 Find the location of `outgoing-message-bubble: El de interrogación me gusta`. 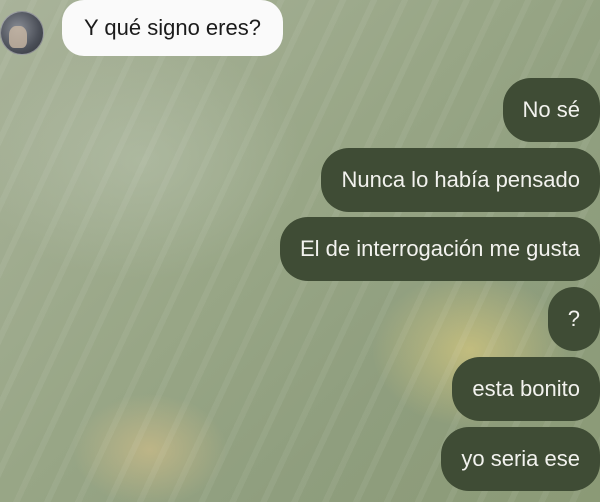

outgoing-message-bubble: El de interrogación me gusta is located at coordinates (439, 249).